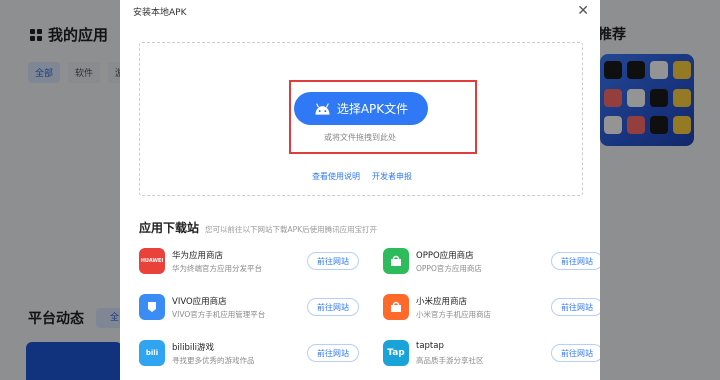 This screenshot has height=380, width=720. Describe the element at coordinates (249, 309) in the screenshot. I see `store-vivo: VIVO应用商店 VIVO官方手机应用管理平台 前往网站` at that location.